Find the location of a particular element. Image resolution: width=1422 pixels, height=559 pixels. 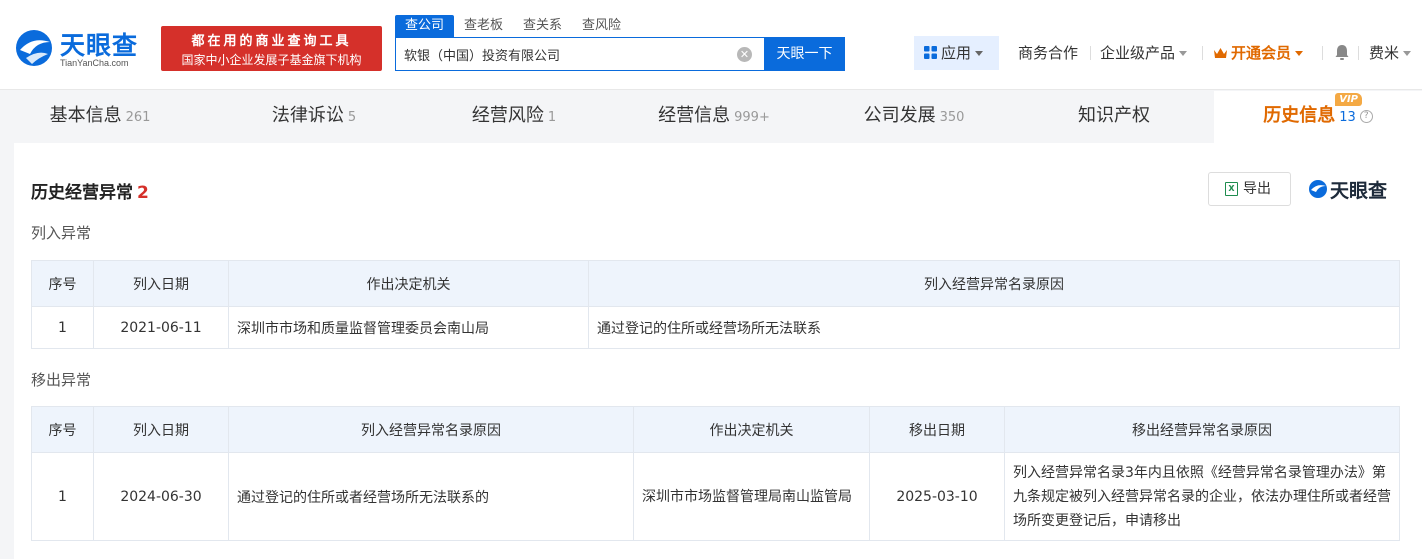

nav-vip-label: 开通会员 is located at coordinates (1261, 53).